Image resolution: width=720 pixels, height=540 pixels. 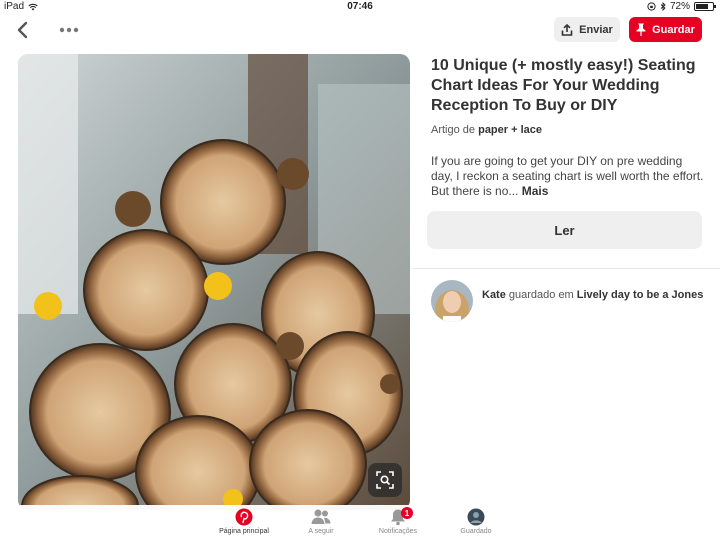 I want to click on tab-notifications: 1 Notificações, so click(x=398, y=521).